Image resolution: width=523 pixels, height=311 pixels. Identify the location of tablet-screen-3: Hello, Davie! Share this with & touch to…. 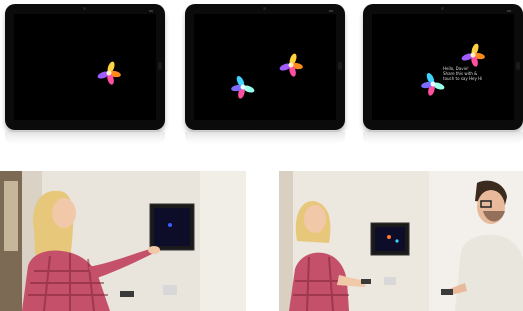
(443, 67).